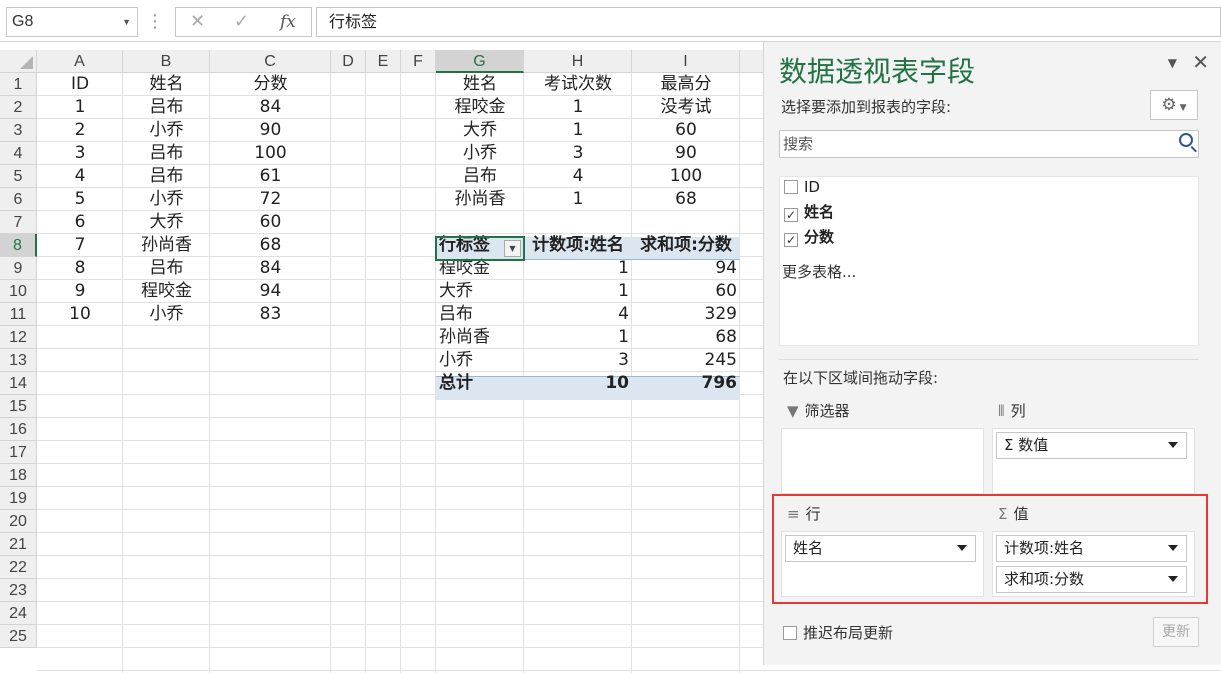 The image size is (1221, 673). What do you see at coordinates (512, 248) in the screenshot?
I see `row-label-filter-button: ▼` at bounding box center [512, 248].